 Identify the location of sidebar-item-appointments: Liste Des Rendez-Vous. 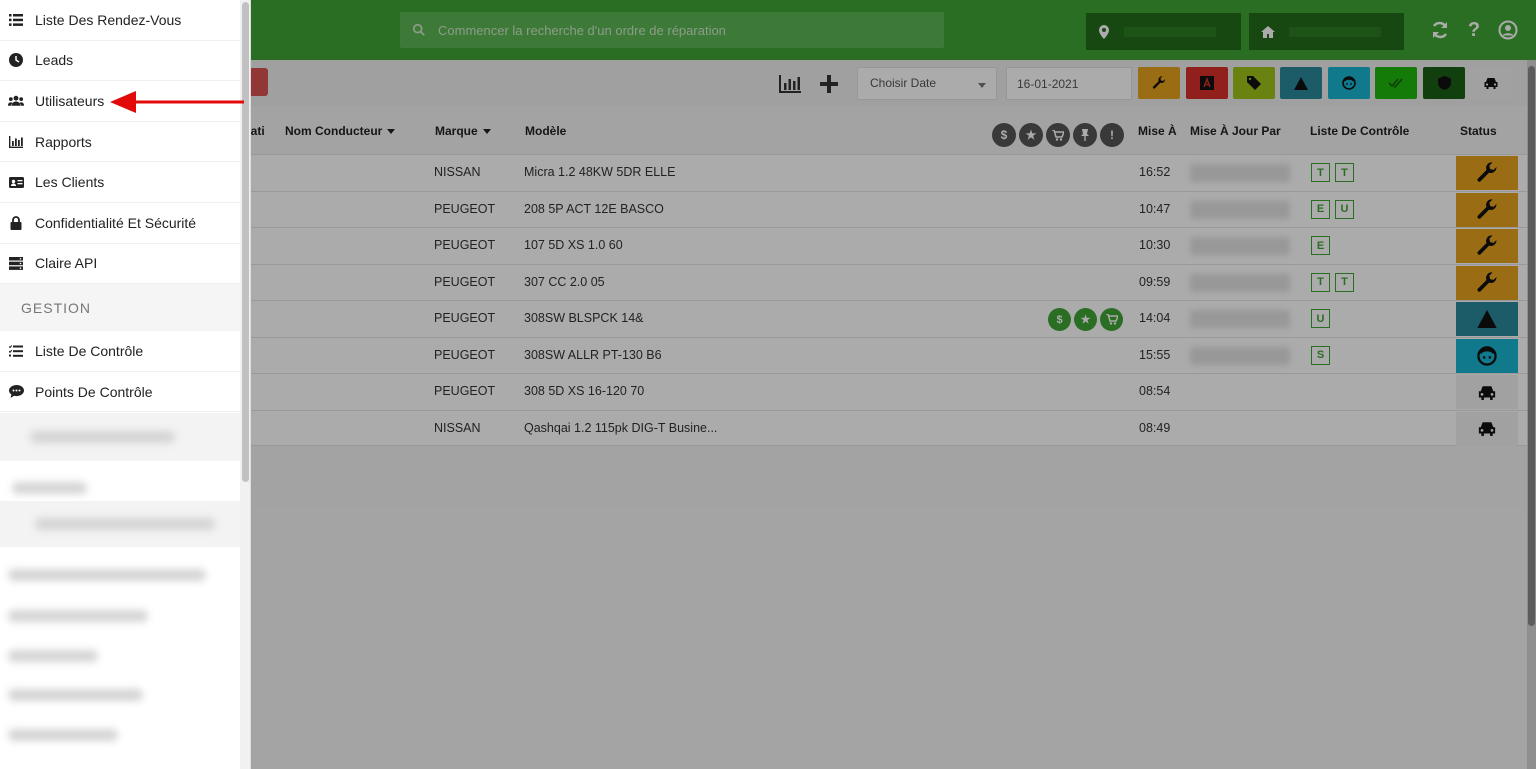
(125, 20).